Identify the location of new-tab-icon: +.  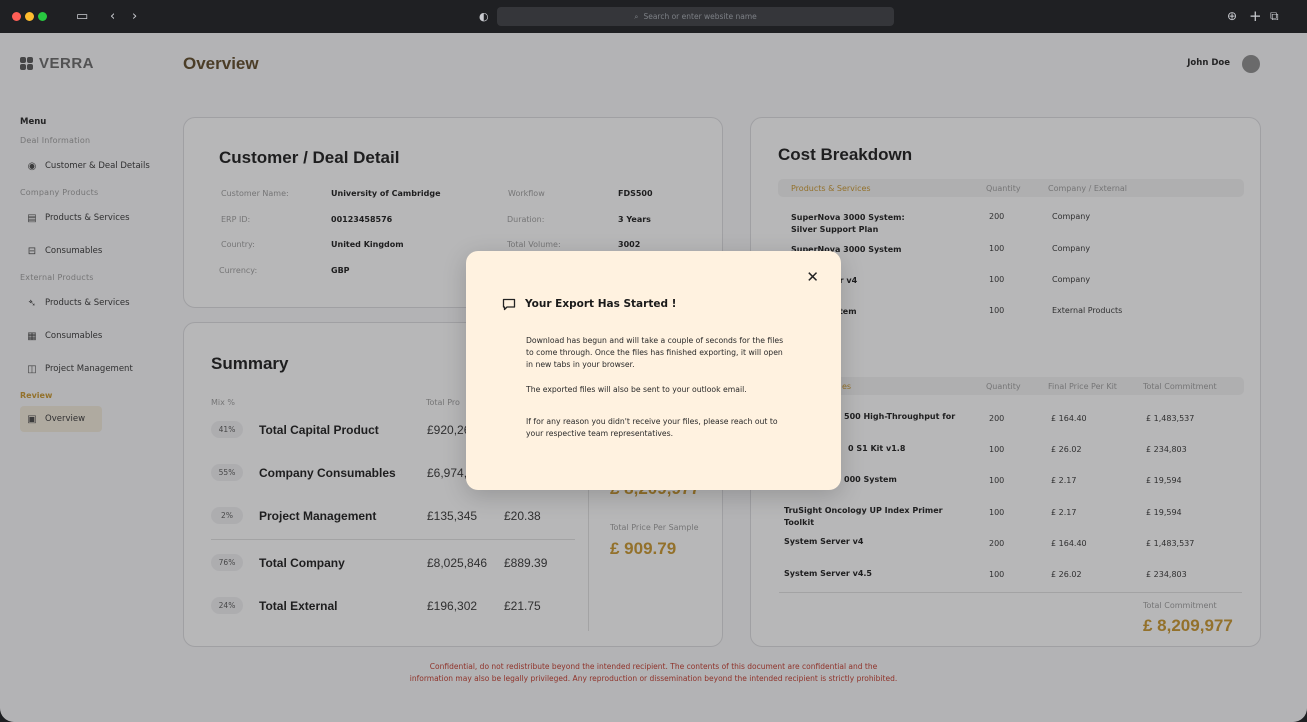
(1255, 16).